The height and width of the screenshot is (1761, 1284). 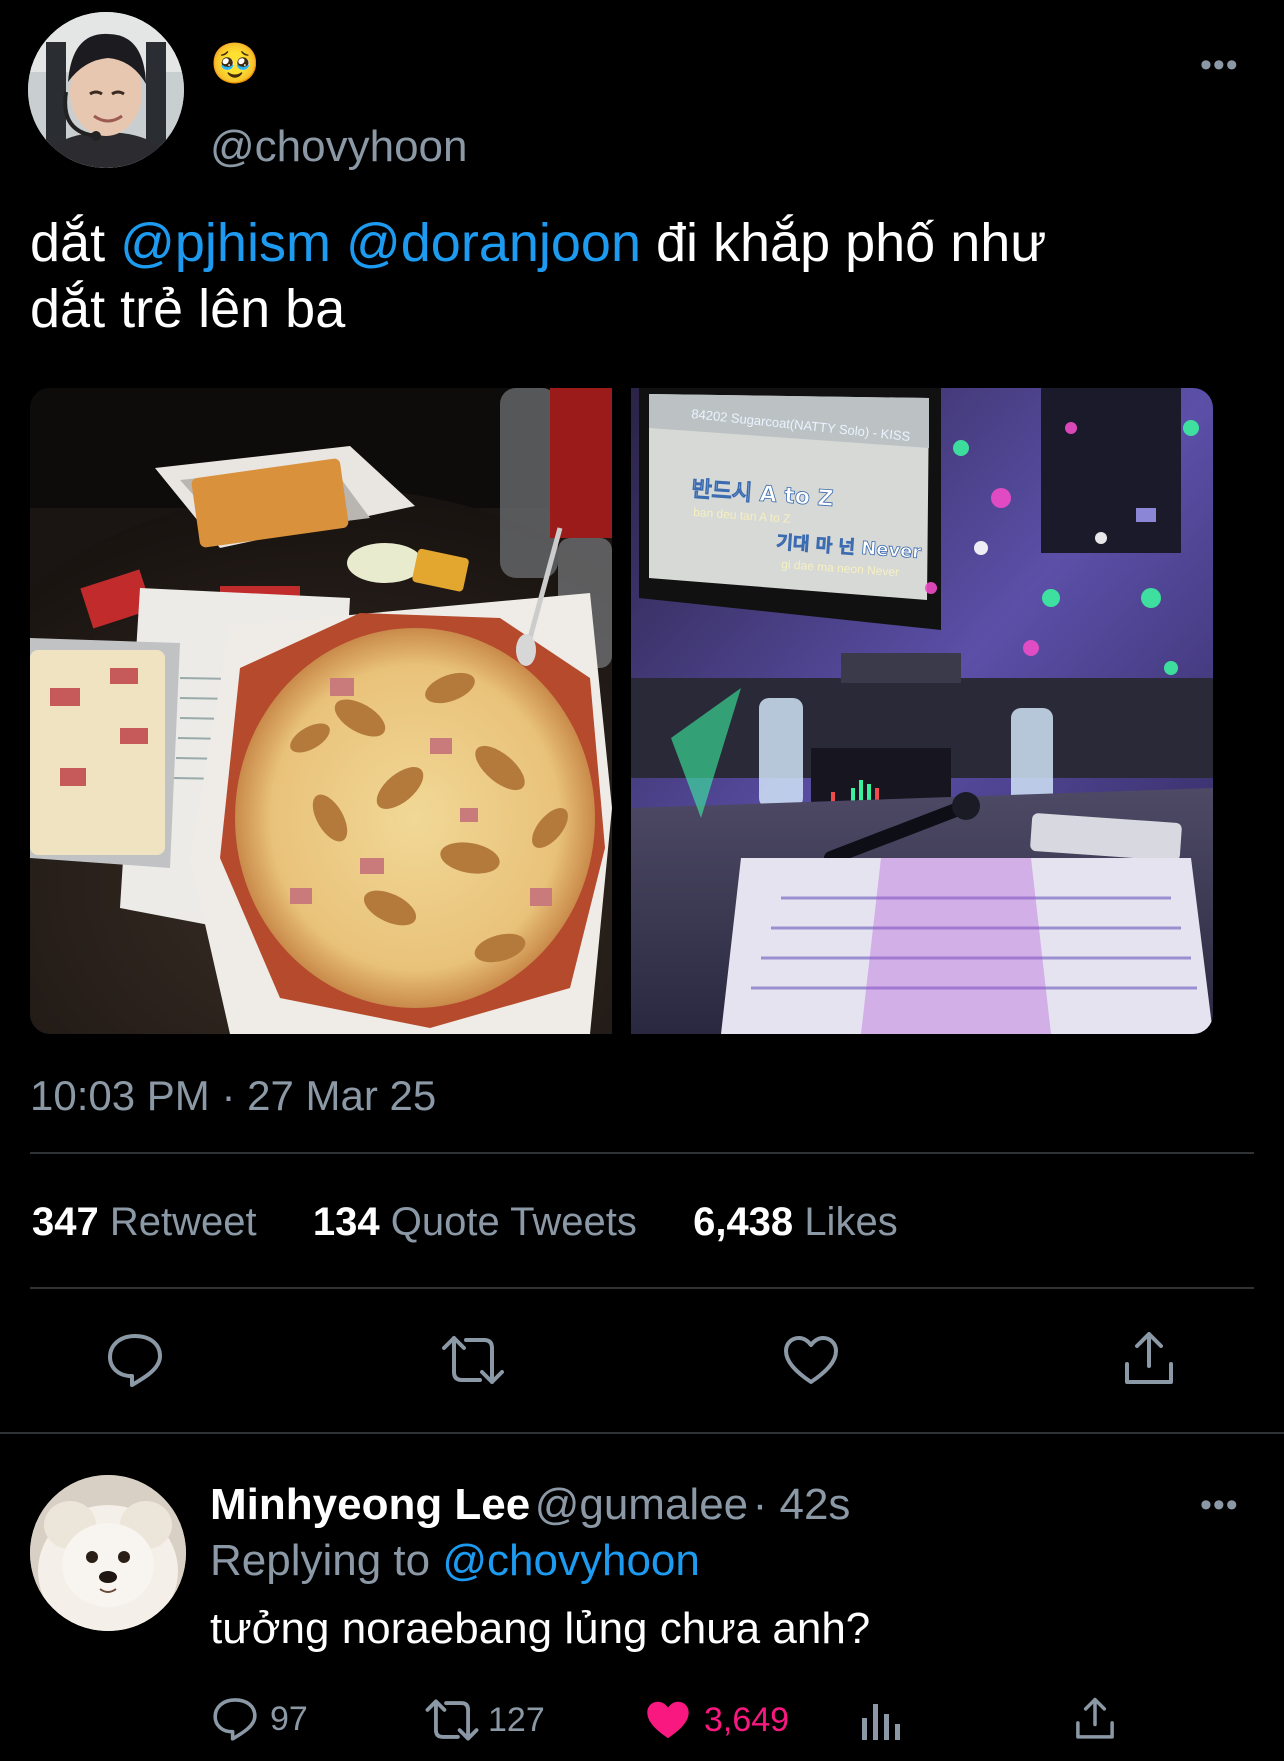 I want to click on share-button, so click(x=1149, y=1361).